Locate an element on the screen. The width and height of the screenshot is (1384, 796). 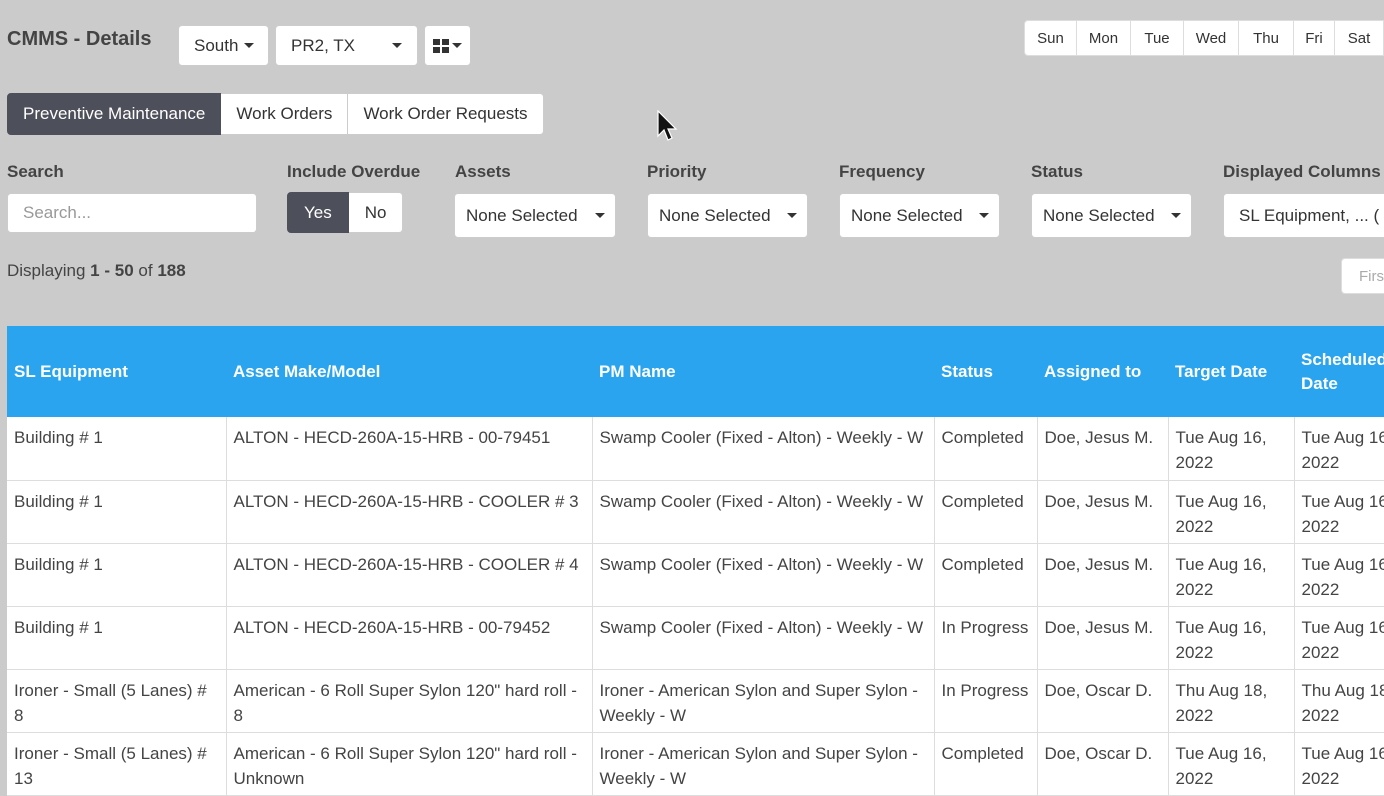
assets-dropdown-value: None Selected is located at coordinates (522, 215).